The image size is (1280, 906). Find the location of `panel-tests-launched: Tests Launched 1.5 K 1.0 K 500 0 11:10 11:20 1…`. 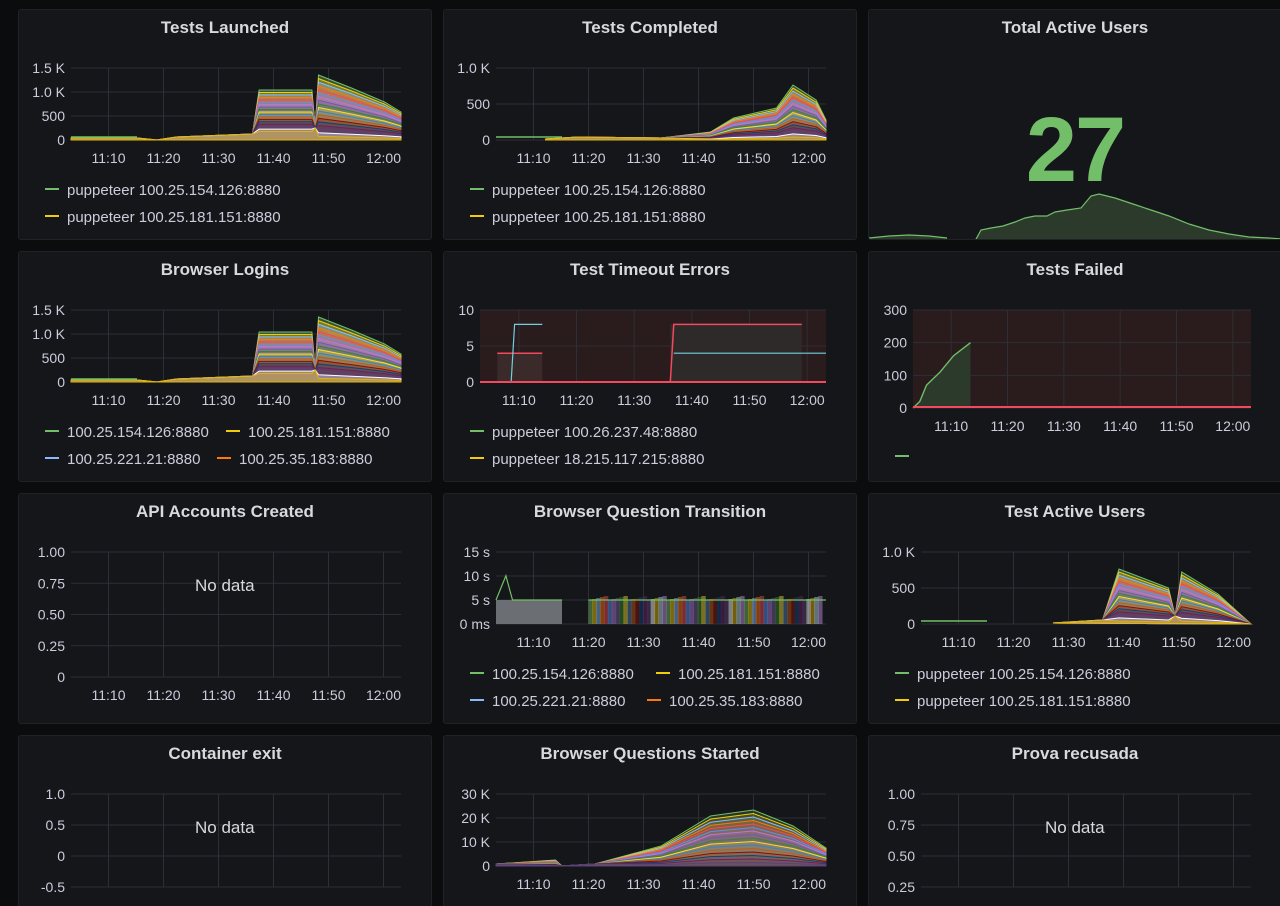

panel-tests-launched: Tests Launched 1.5 K 1.0 K 500 0 11:10 11:20 1… is located at coordinates (225, 124).